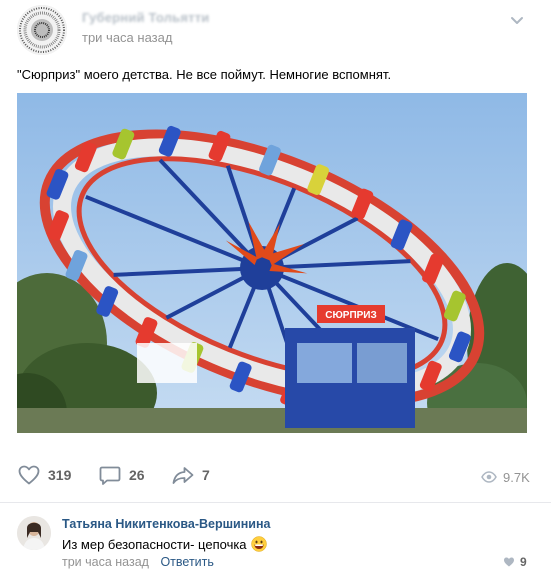 The width and height of the screenshot is (551, 588). Describe the element at coordinates (275, 502) in the screenshot. I see `comments-divider` at that location.